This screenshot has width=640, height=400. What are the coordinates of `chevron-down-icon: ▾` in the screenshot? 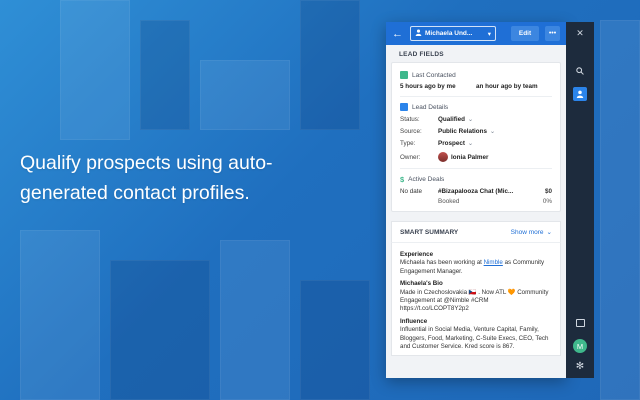 It's located at (489, 34).